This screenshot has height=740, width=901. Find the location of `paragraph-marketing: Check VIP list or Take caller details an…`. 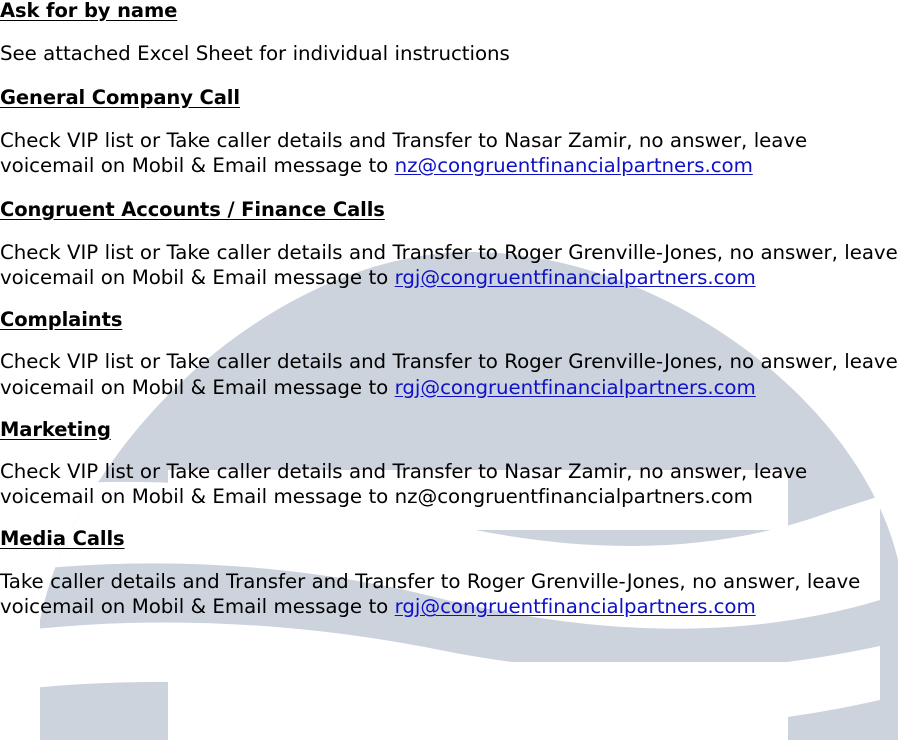

paragraph-marketing: Check VIP list or Take caller details an… is located at coordinates (450, 484).